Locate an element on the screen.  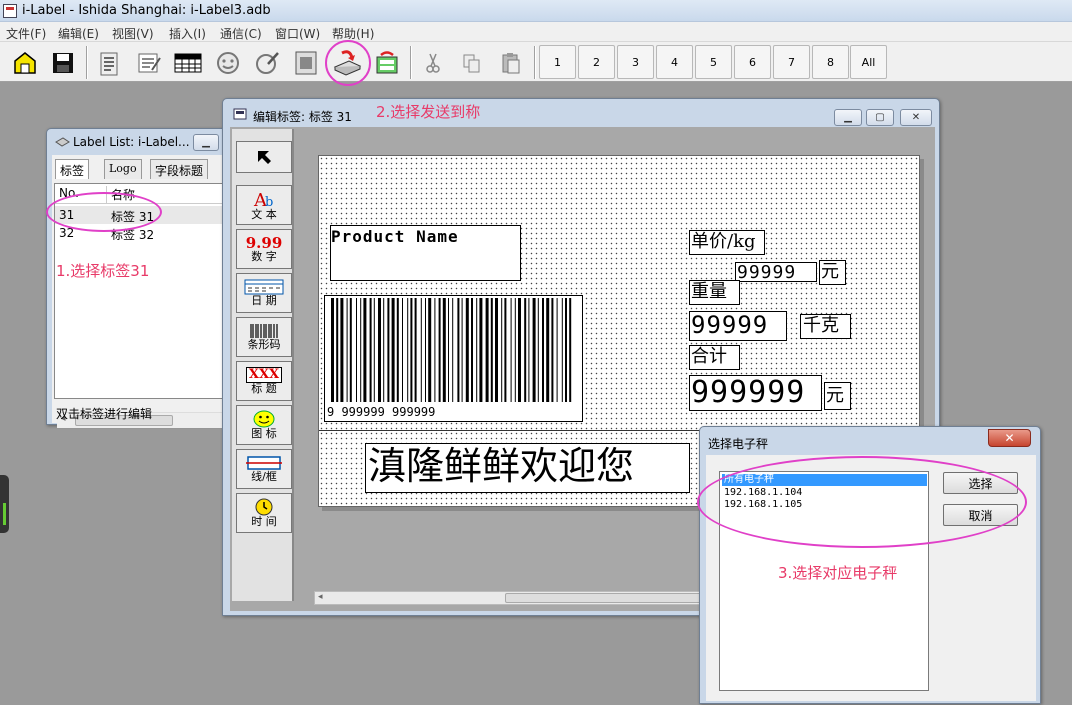
send-to-scale-icon is located at coordinates (347, 62).